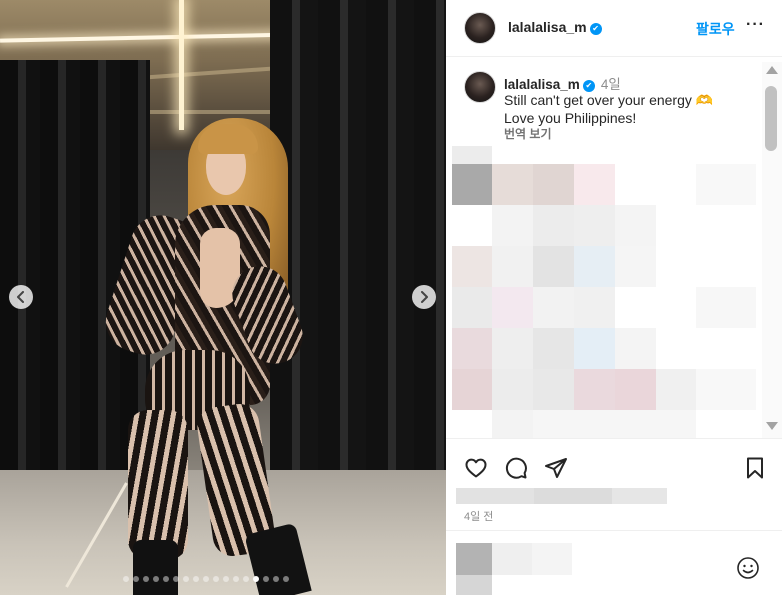  What do you see at coordinates (755, 468) in the screenshot?
I see `bookmark-icon` at bounding box center [755, 468].